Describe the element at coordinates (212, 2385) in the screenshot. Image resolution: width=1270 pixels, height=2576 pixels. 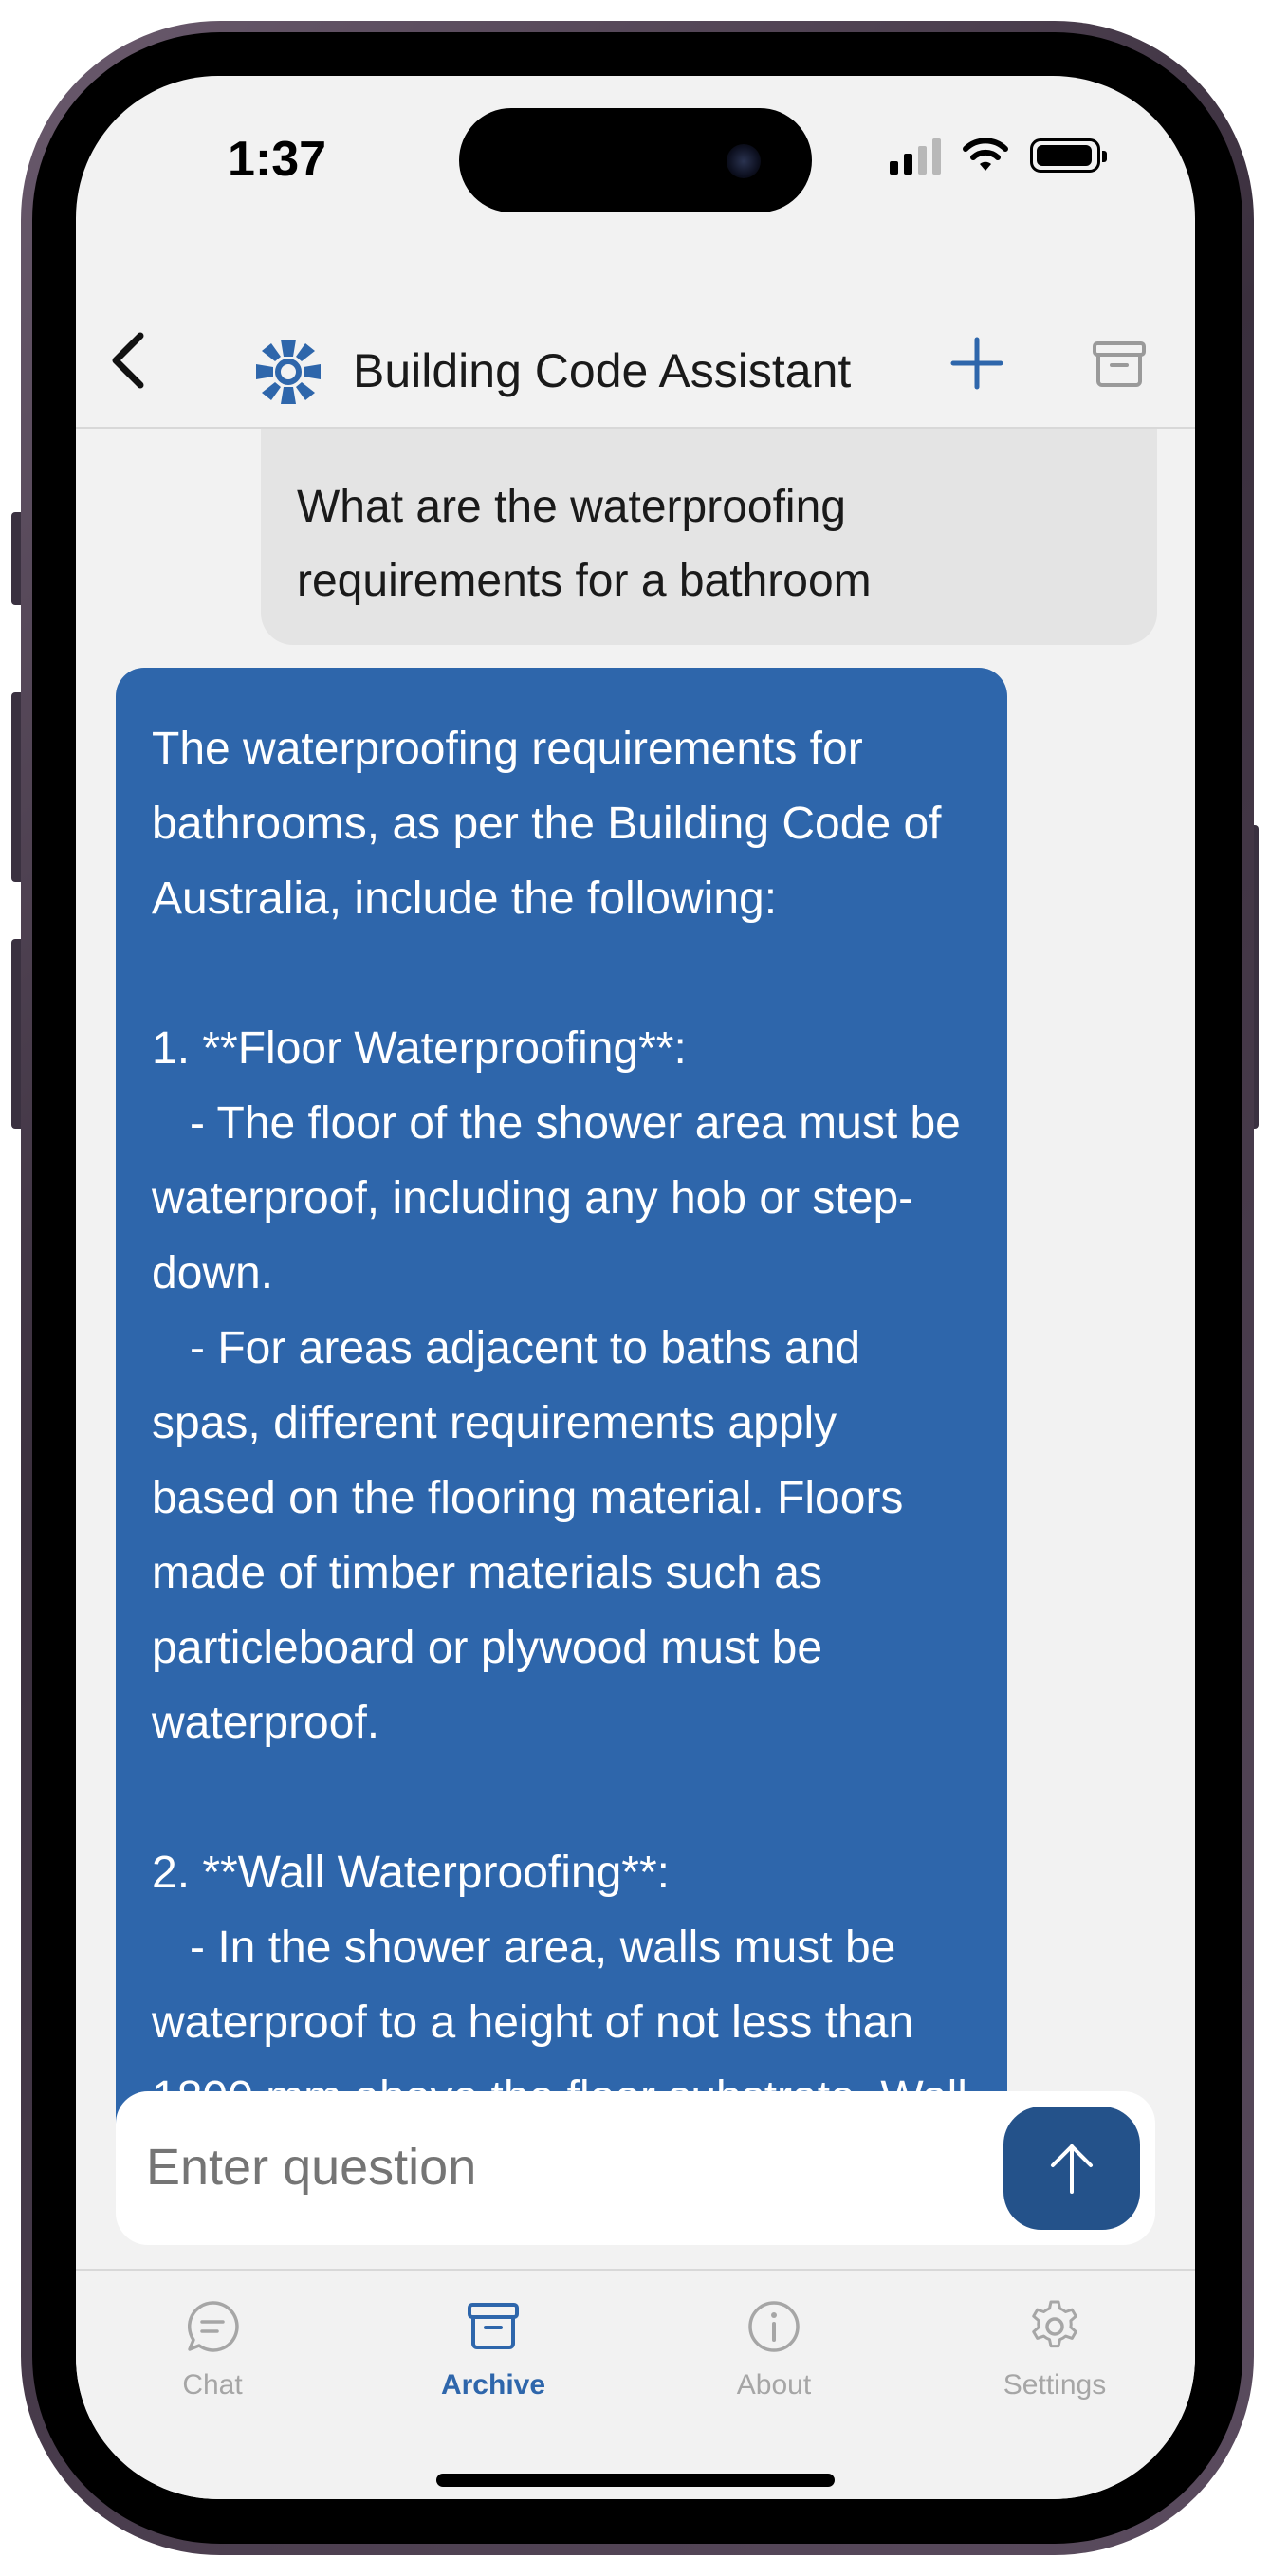
I see `tab-label: Chat` at that location.